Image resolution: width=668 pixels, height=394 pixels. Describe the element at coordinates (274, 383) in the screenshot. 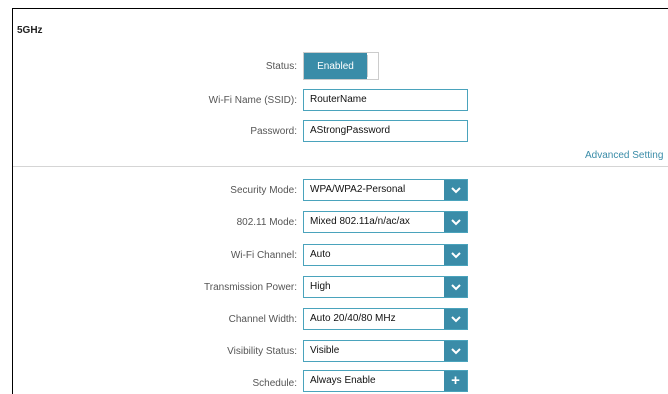

I see `schedule-label: Schedule:` at that location.